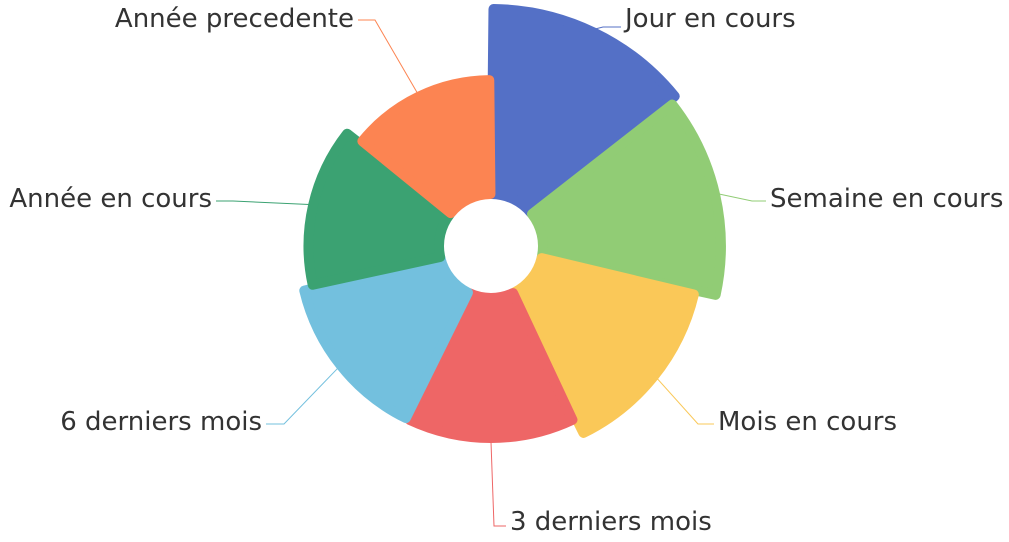  What do you see at coordinates (302, 396) in the screenshot?
I see `leader-line-6-derniers-mois` at bounding box center [302, 396].